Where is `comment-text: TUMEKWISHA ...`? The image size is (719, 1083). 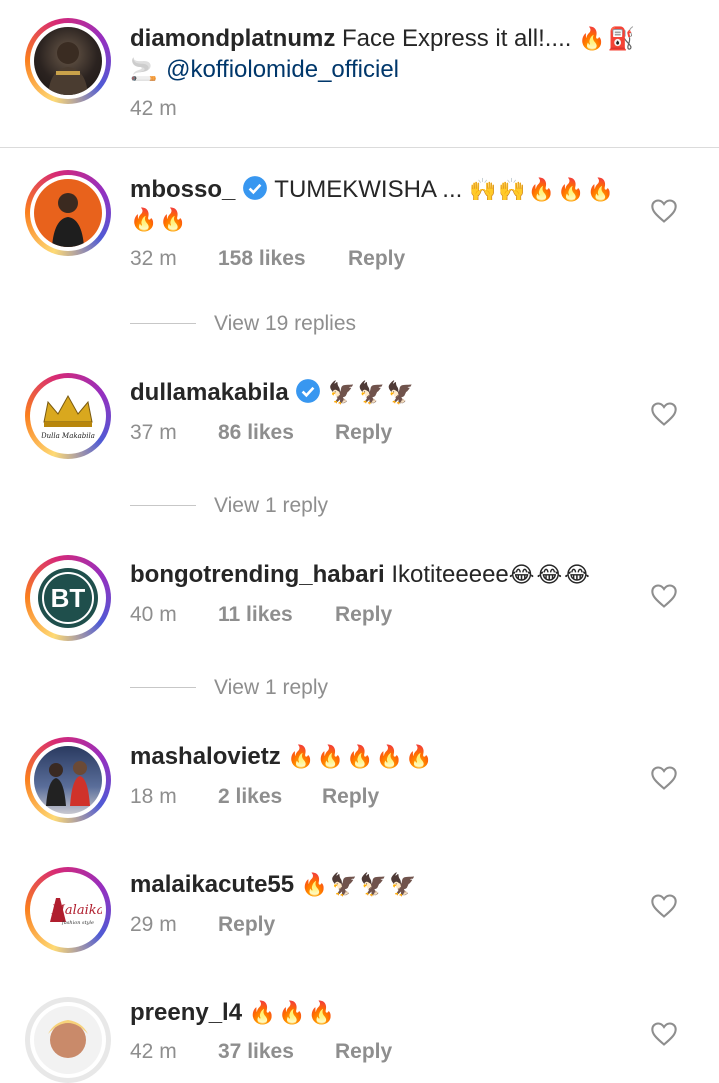
comment-text: TUMEKWISHA ... is located at coordinates (368, 189).